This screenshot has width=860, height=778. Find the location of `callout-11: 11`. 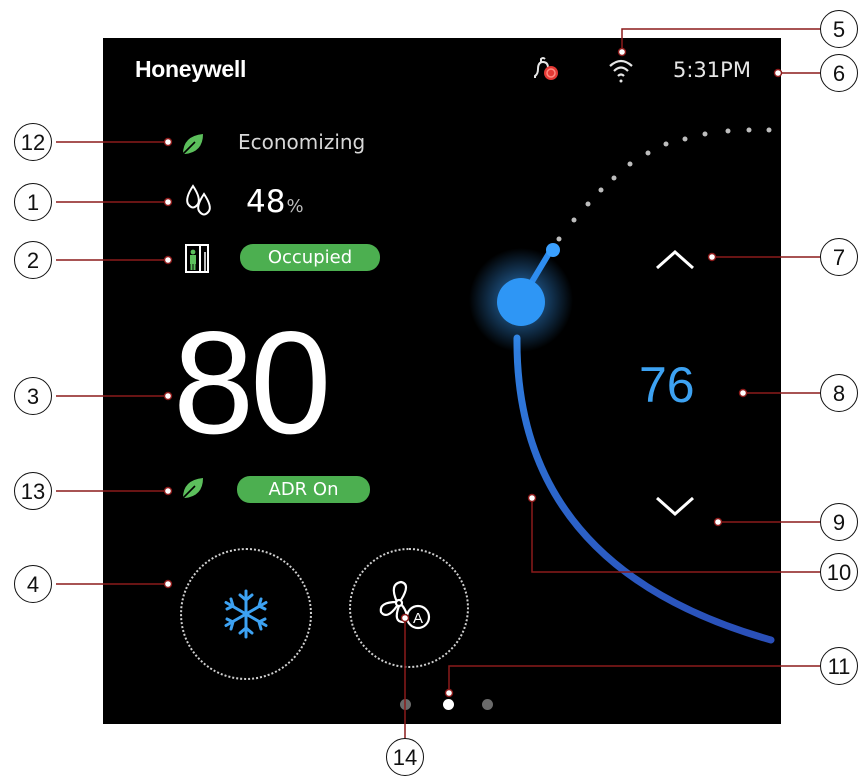

callout-11: 11 is located at coordinates (839, 666).